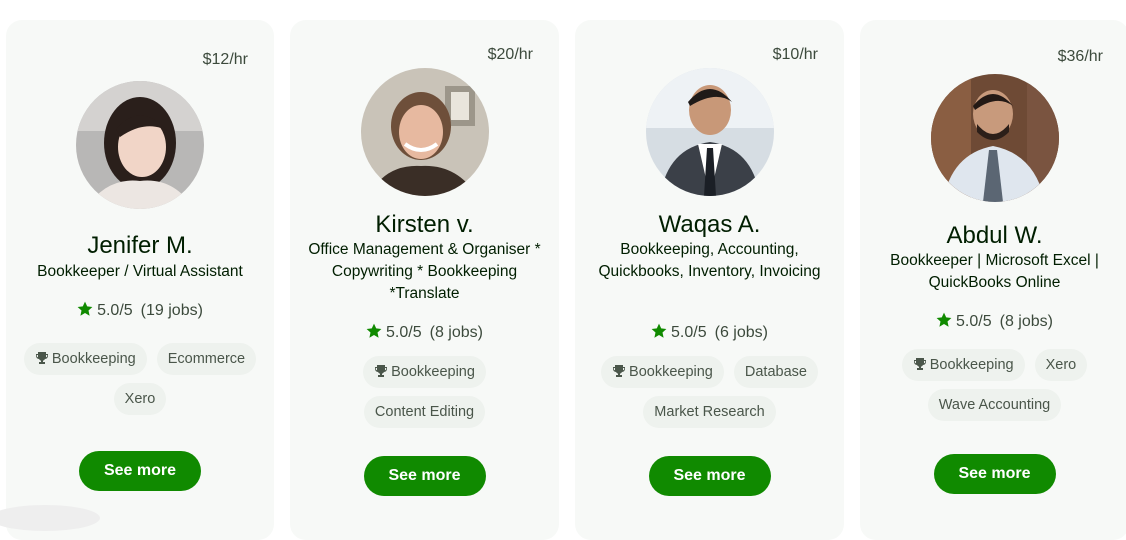 The image size is (1126, 540). What do you see at coordinates (510, 54) in the screenshot?
I see `hourly-rate: $20/hr` at bounding box center [510, 54].